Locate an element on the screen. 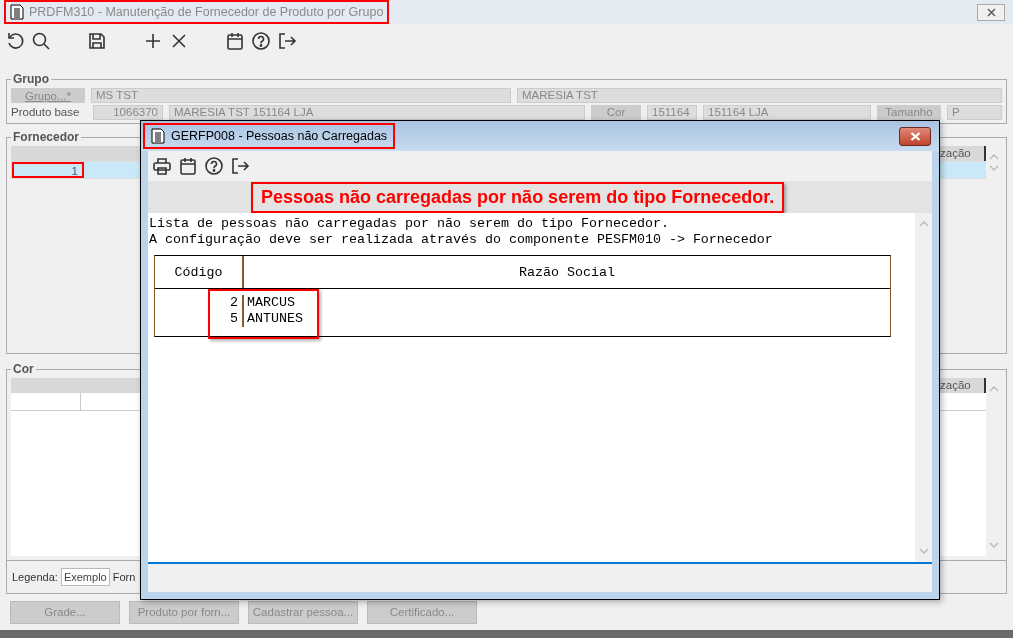 This screenshot has height=638, width=1013. search-icon is located at coordinates (41, 41).